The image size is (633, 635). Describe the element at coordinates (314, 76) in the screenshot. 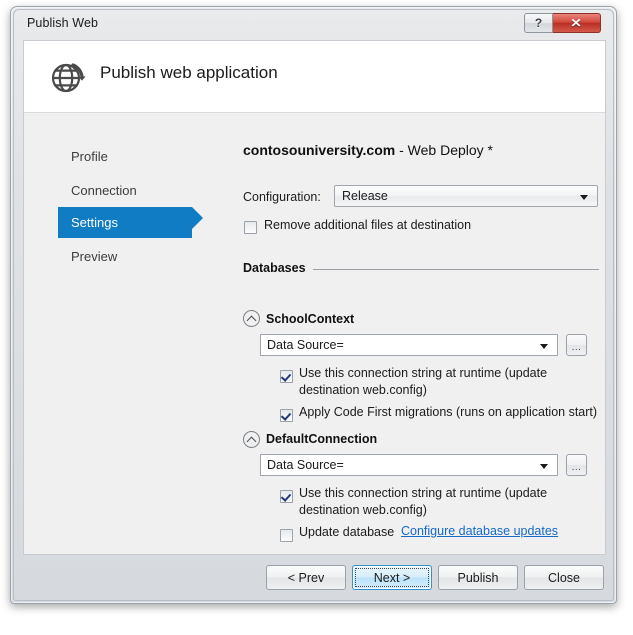

I see `dialog-header-panel: Publish web application` at that location.